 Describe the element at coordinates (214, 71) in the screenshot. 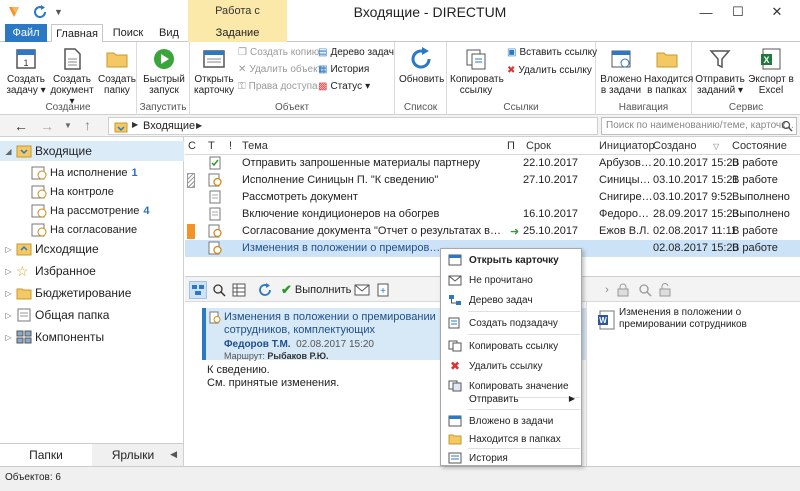

I see `open-card-button: Открыть карточку` at that location.